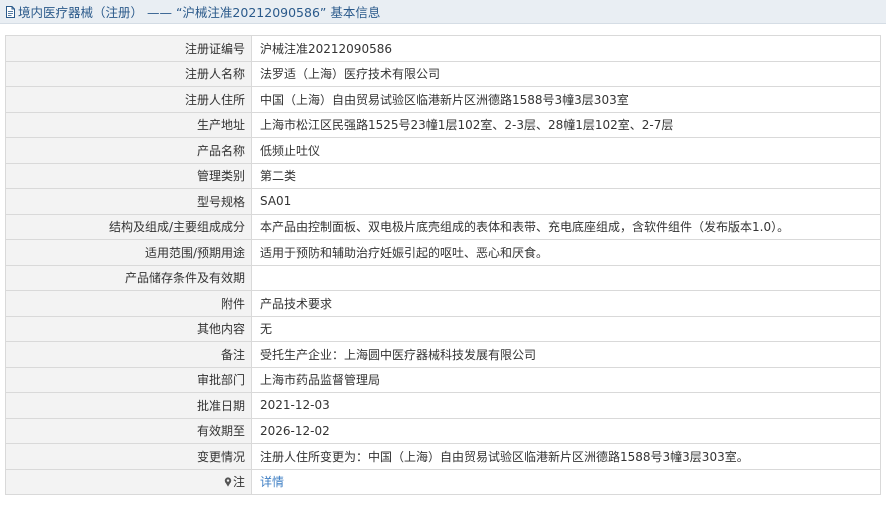 Image resolution: width=886 pixels, height=507 pixels. Describe the element at coordinates (128, 99) in the screenshot. I see `row-label: 注册人住所` at that location.